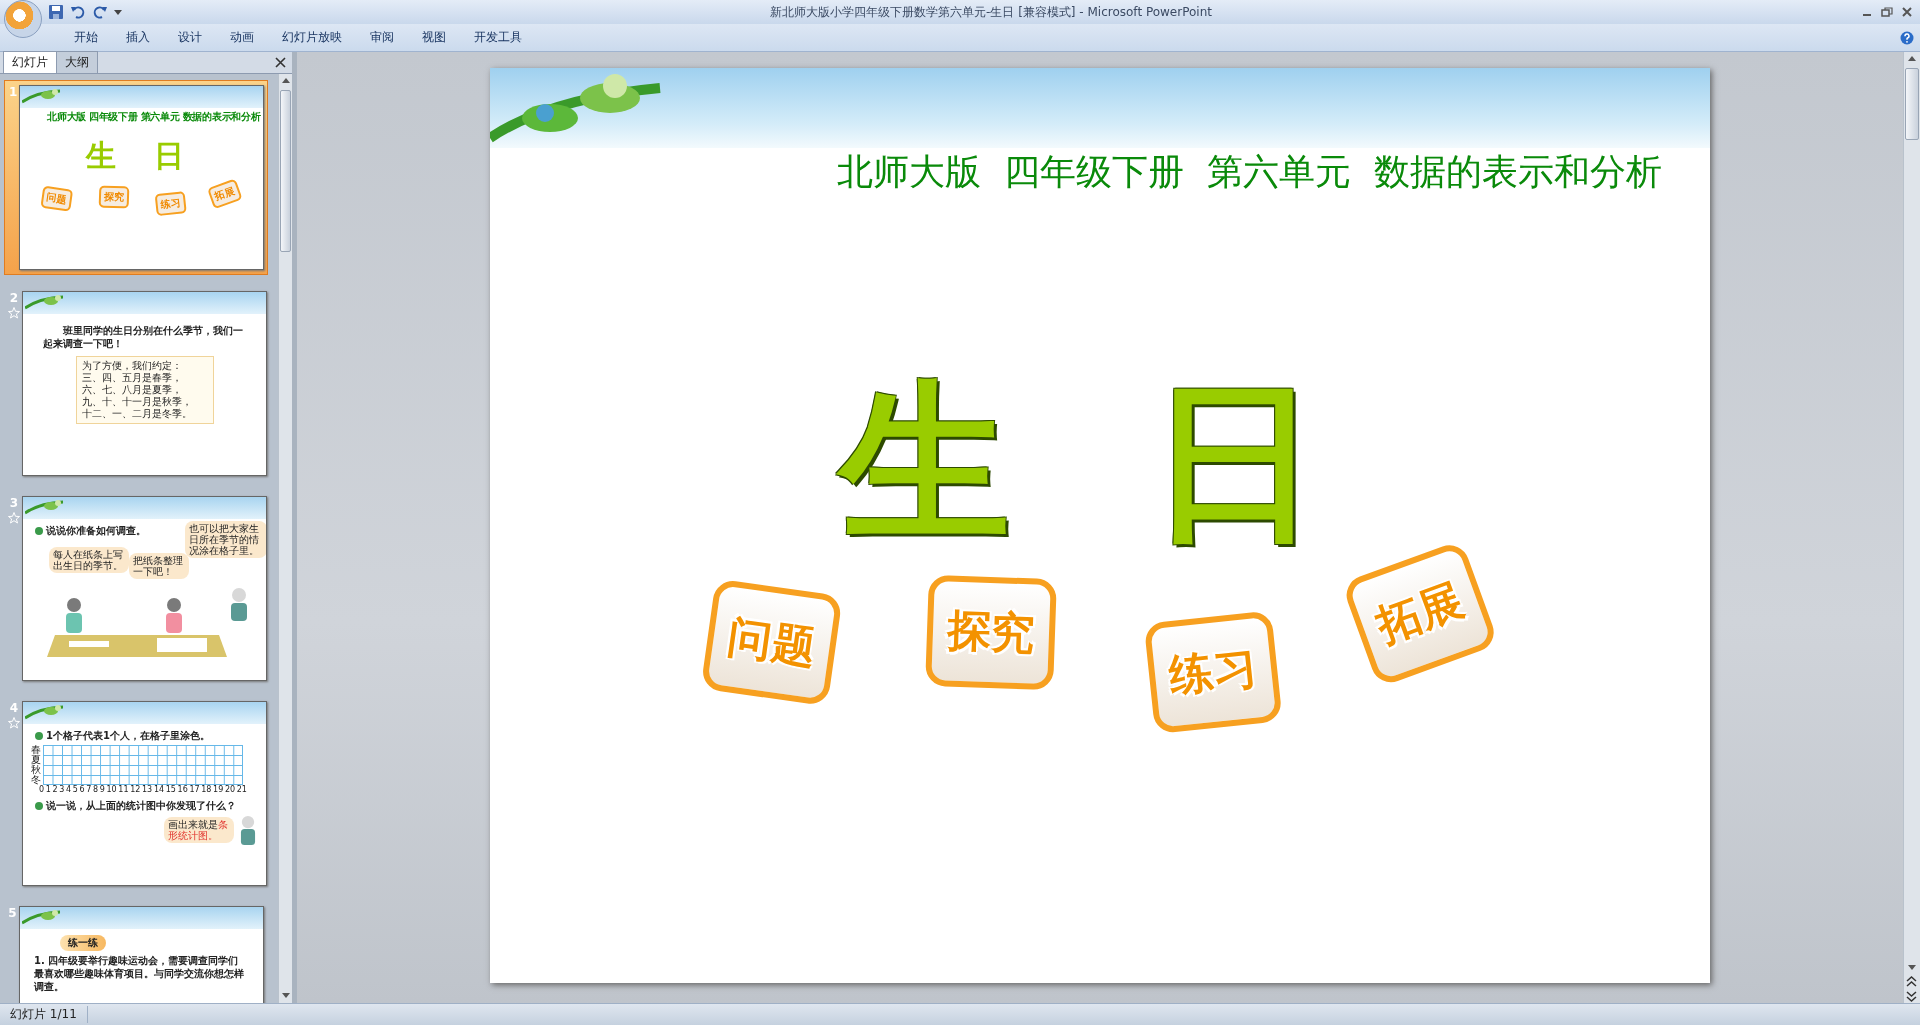 Image resolution: width=1920 pixels, height=1025 pixels. I want to click on ribbon-tab: 开发工具, so click(498, 37).